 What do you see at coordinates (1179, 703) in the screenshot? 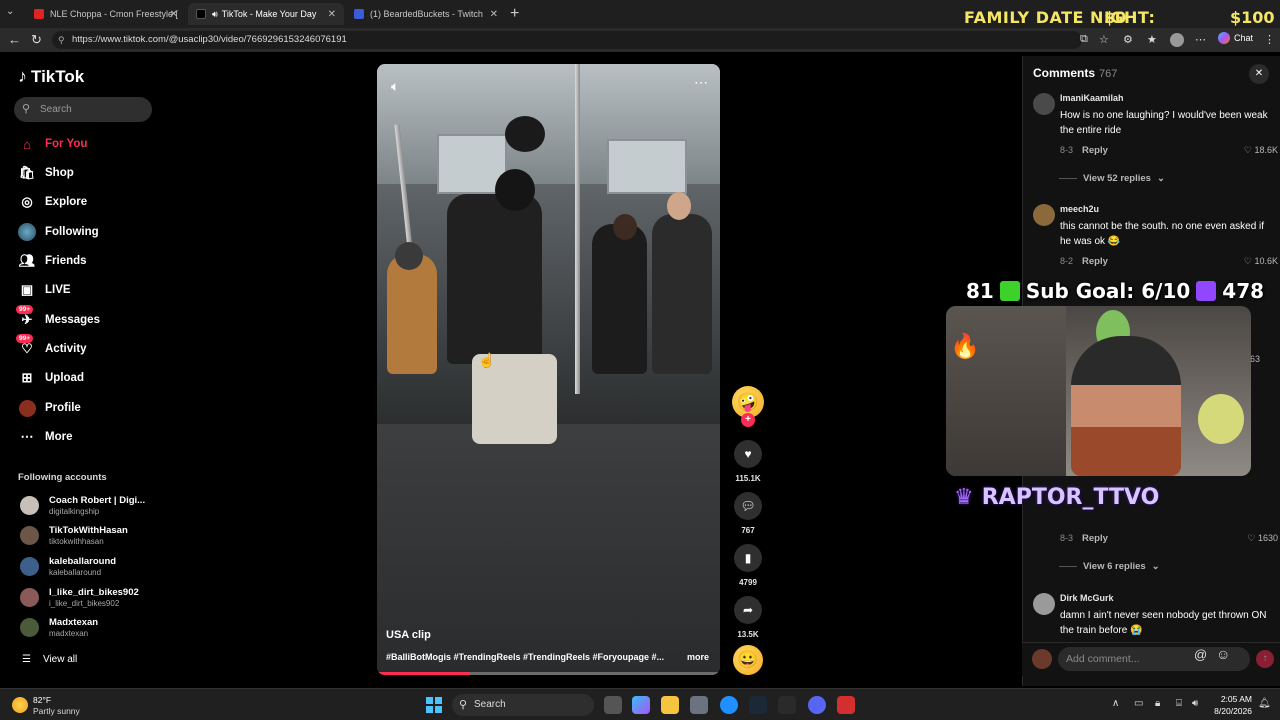
I see `network-icon: ⌸` at bounding box center [1179, 703].